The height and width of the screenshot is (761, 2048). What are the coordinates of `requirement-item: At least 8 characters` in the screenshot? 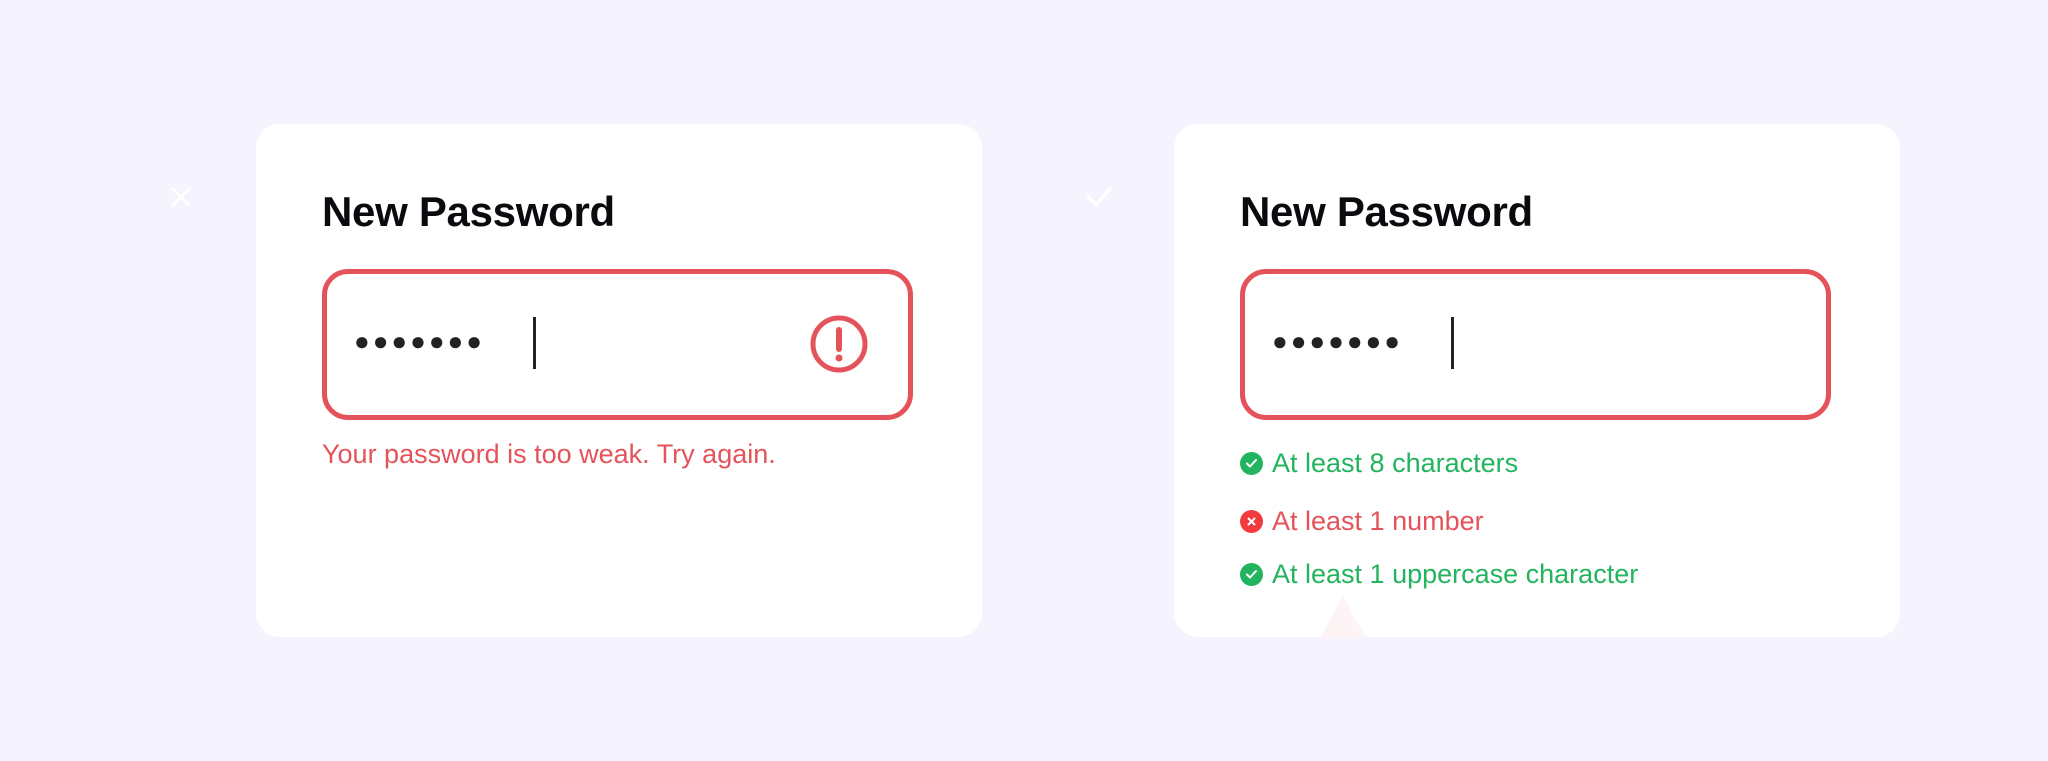 It's located at (1379, 463).